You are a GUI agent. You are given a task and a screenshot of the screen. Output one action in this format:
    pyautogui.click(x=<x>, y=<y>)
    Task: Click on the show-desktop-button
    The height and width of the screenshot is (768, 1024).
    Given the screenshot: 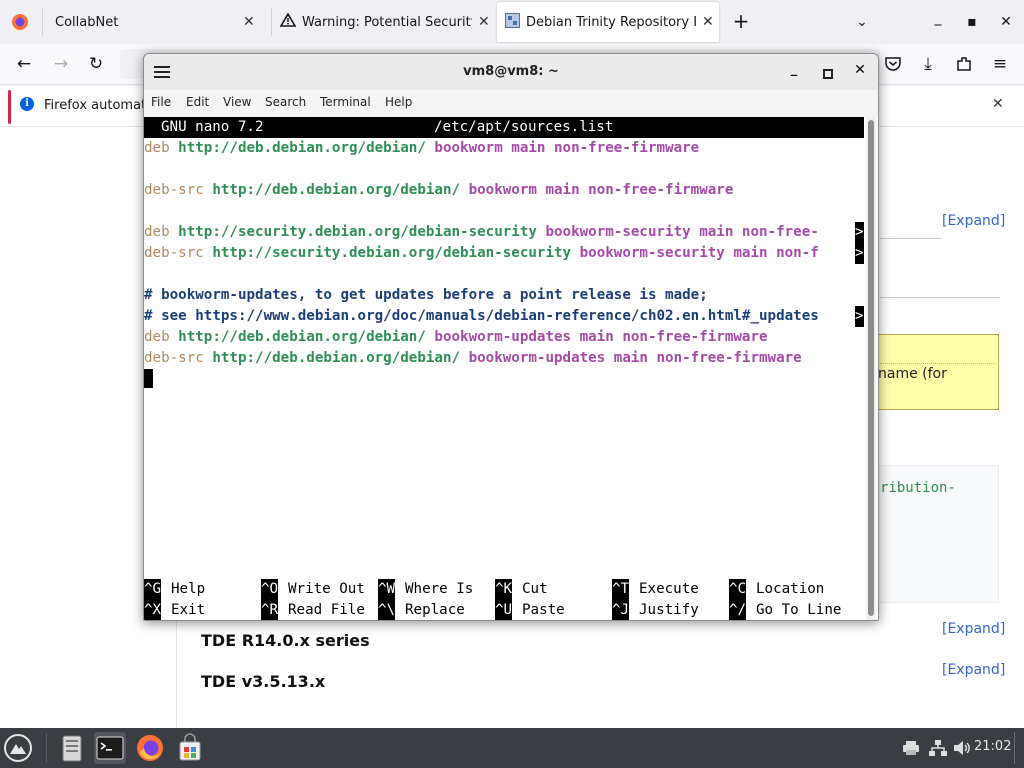 What is the action you would take?
    pyautogui.click(x=1018, y=748)
    